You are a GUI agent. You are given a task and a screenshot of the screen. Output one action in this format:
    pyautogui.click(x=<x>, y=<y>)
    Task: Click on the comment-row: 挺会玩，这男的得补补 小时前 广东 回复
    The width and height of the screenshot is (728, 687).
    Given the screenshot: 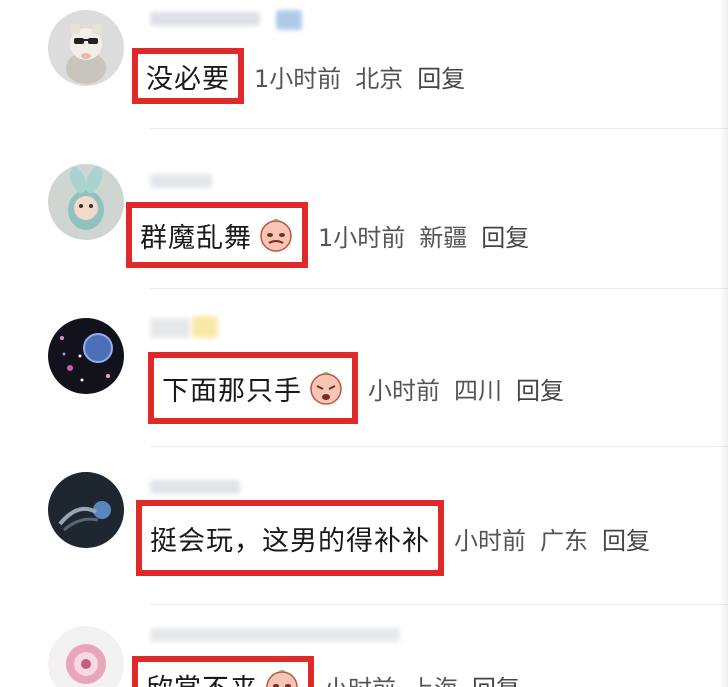 What is the action you would take?
    pyautogui.click(x=400, y=538)
    